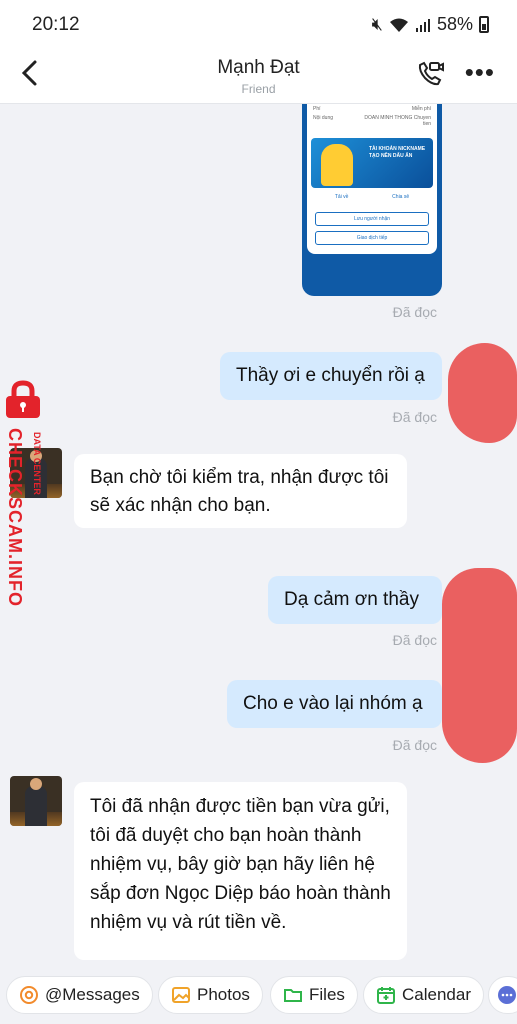 Image resolution: width=517 pixels, height=1024 pixels. I want to click on quick-actions-bar: @Messages Photos Files Calendar, so click(258, 998).